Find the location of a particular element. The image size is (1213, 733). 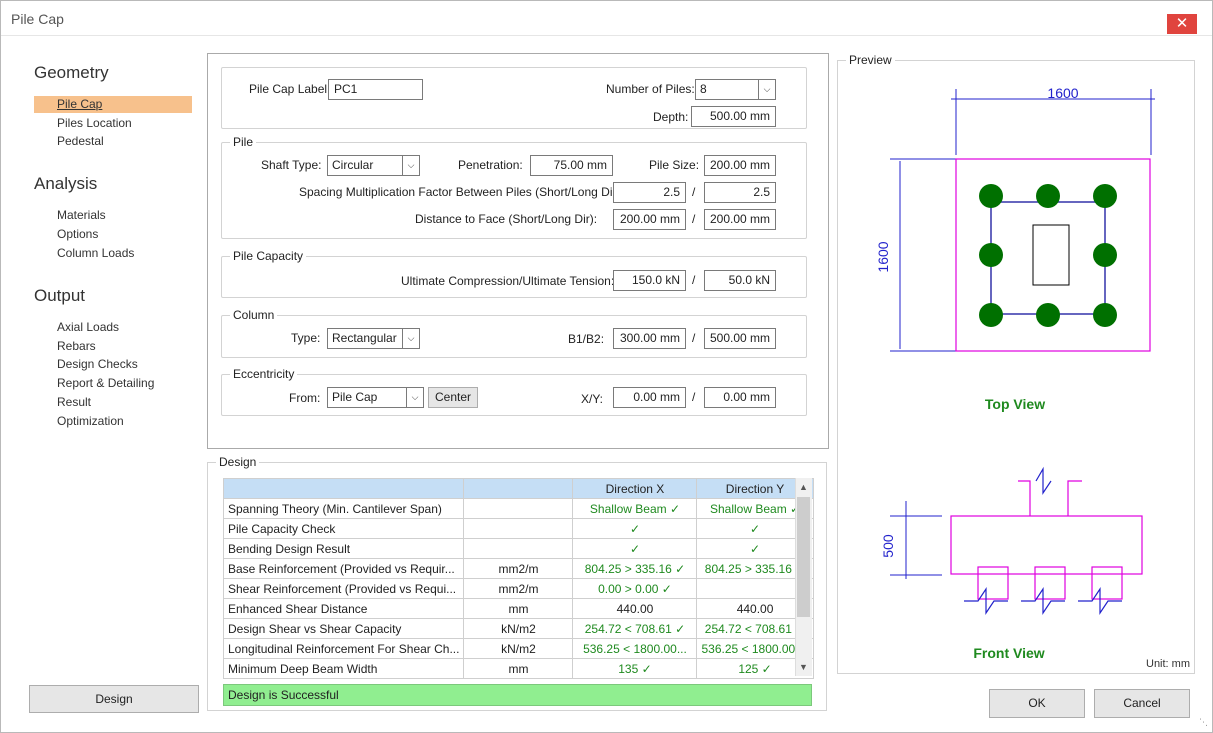

nav-item-pedestal: Pedestal is located at coordinates (80, 141).